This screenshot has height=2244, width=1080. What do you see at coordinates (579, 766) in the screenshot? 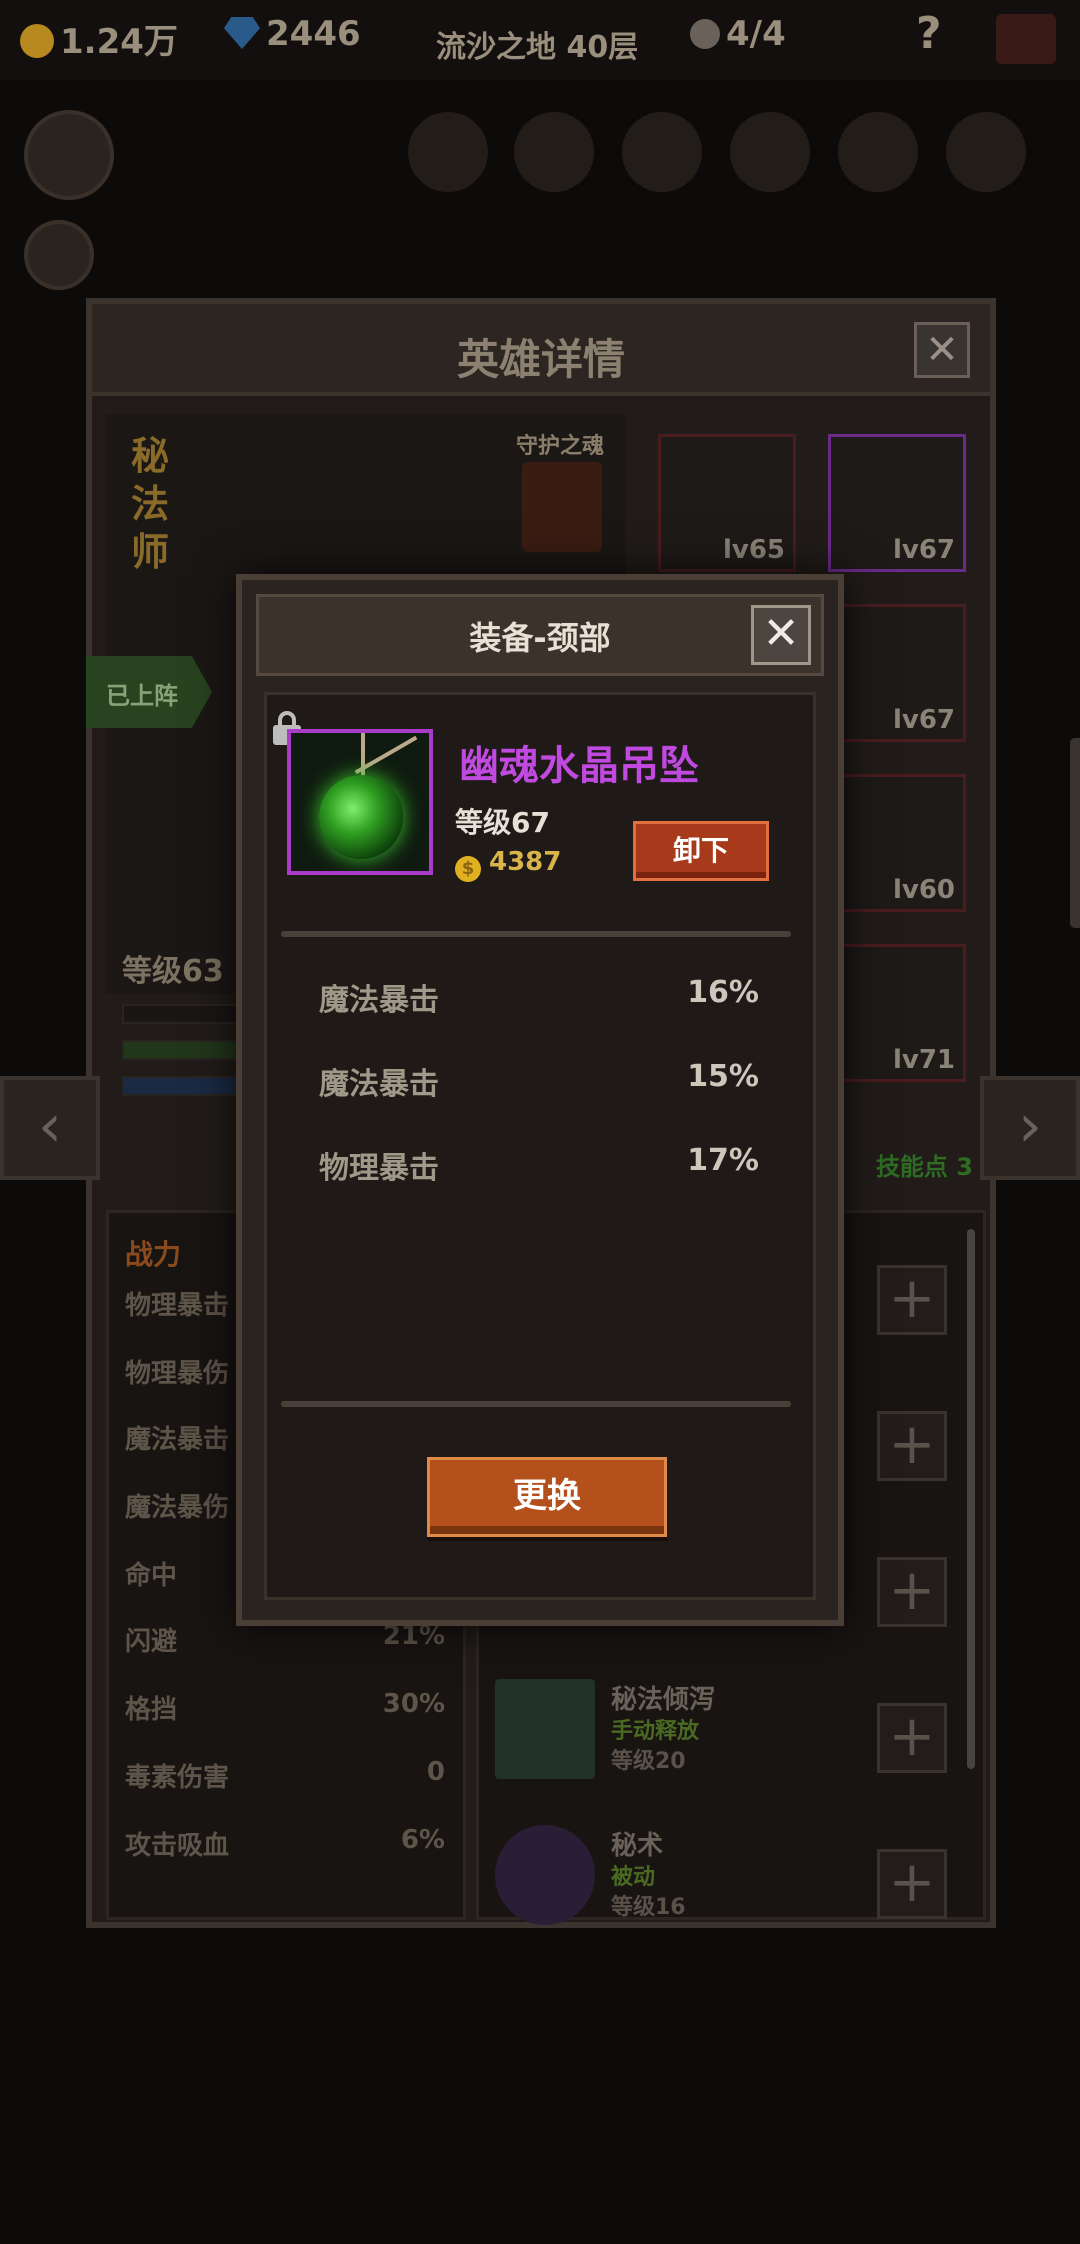
I see `item-name: 幽魂水晶吊坠` at bounding box center [579, 766].